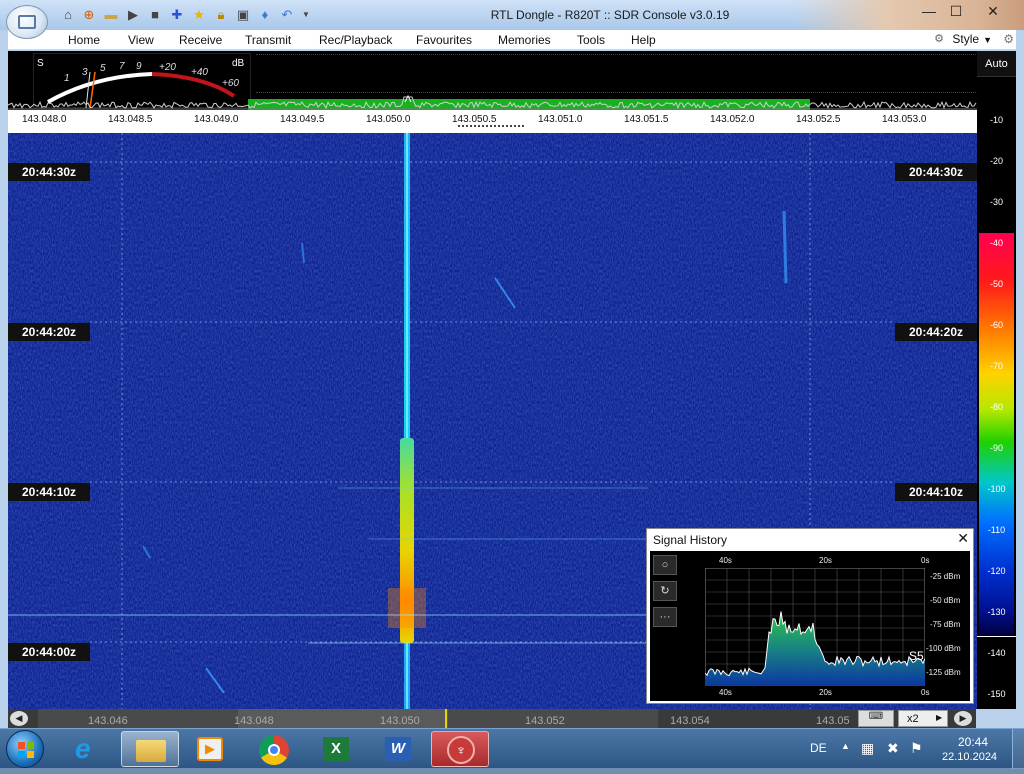 Image resolution: width=1024 pixels, height=774 pixels. Describe the element at coordinates (690, 540) in the screenshot. I see `signal-history-title: Signal History` at that location.